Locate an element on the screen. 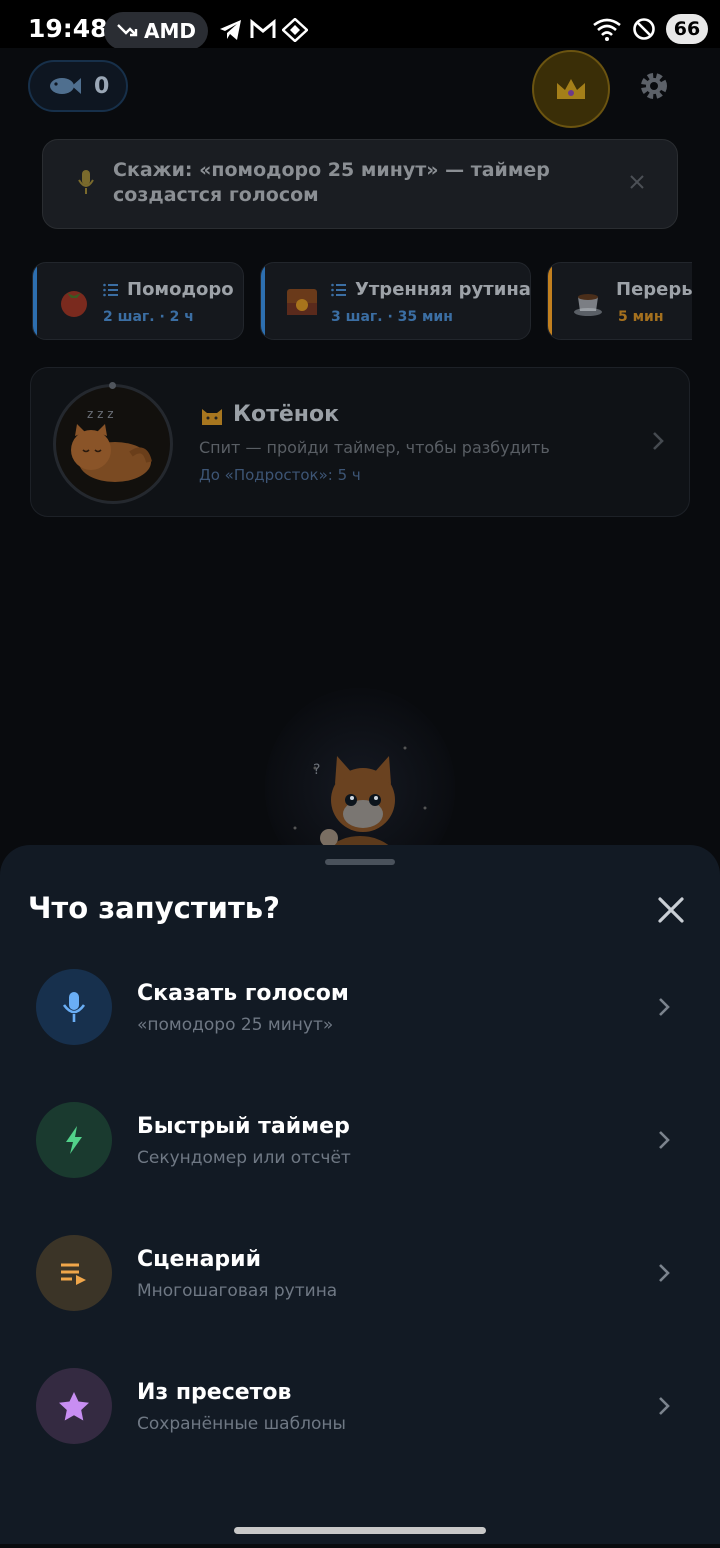 The width and height of the screenshot is (720, 1548). preset-meta: 3 шаг. · 35 мин is located at coordinates (392, 317).